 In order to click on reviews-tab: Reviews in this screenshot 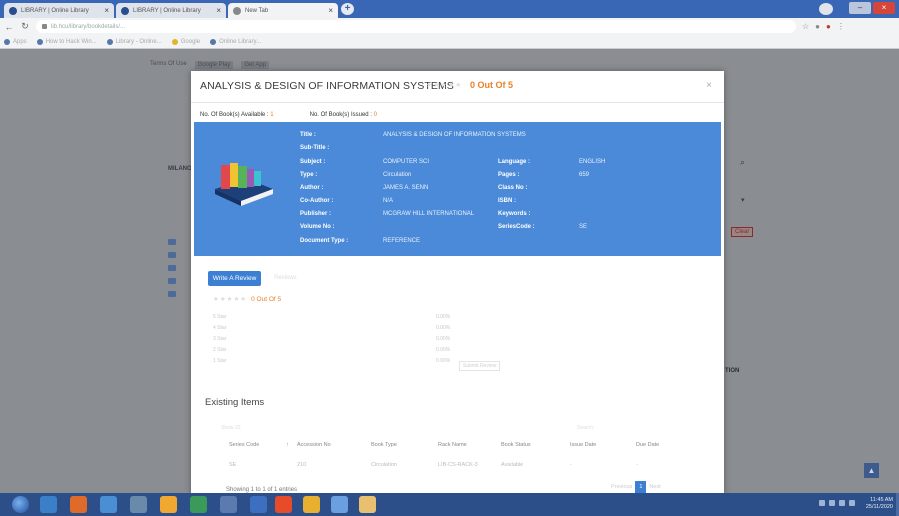, I will do `click(285, 278)`.